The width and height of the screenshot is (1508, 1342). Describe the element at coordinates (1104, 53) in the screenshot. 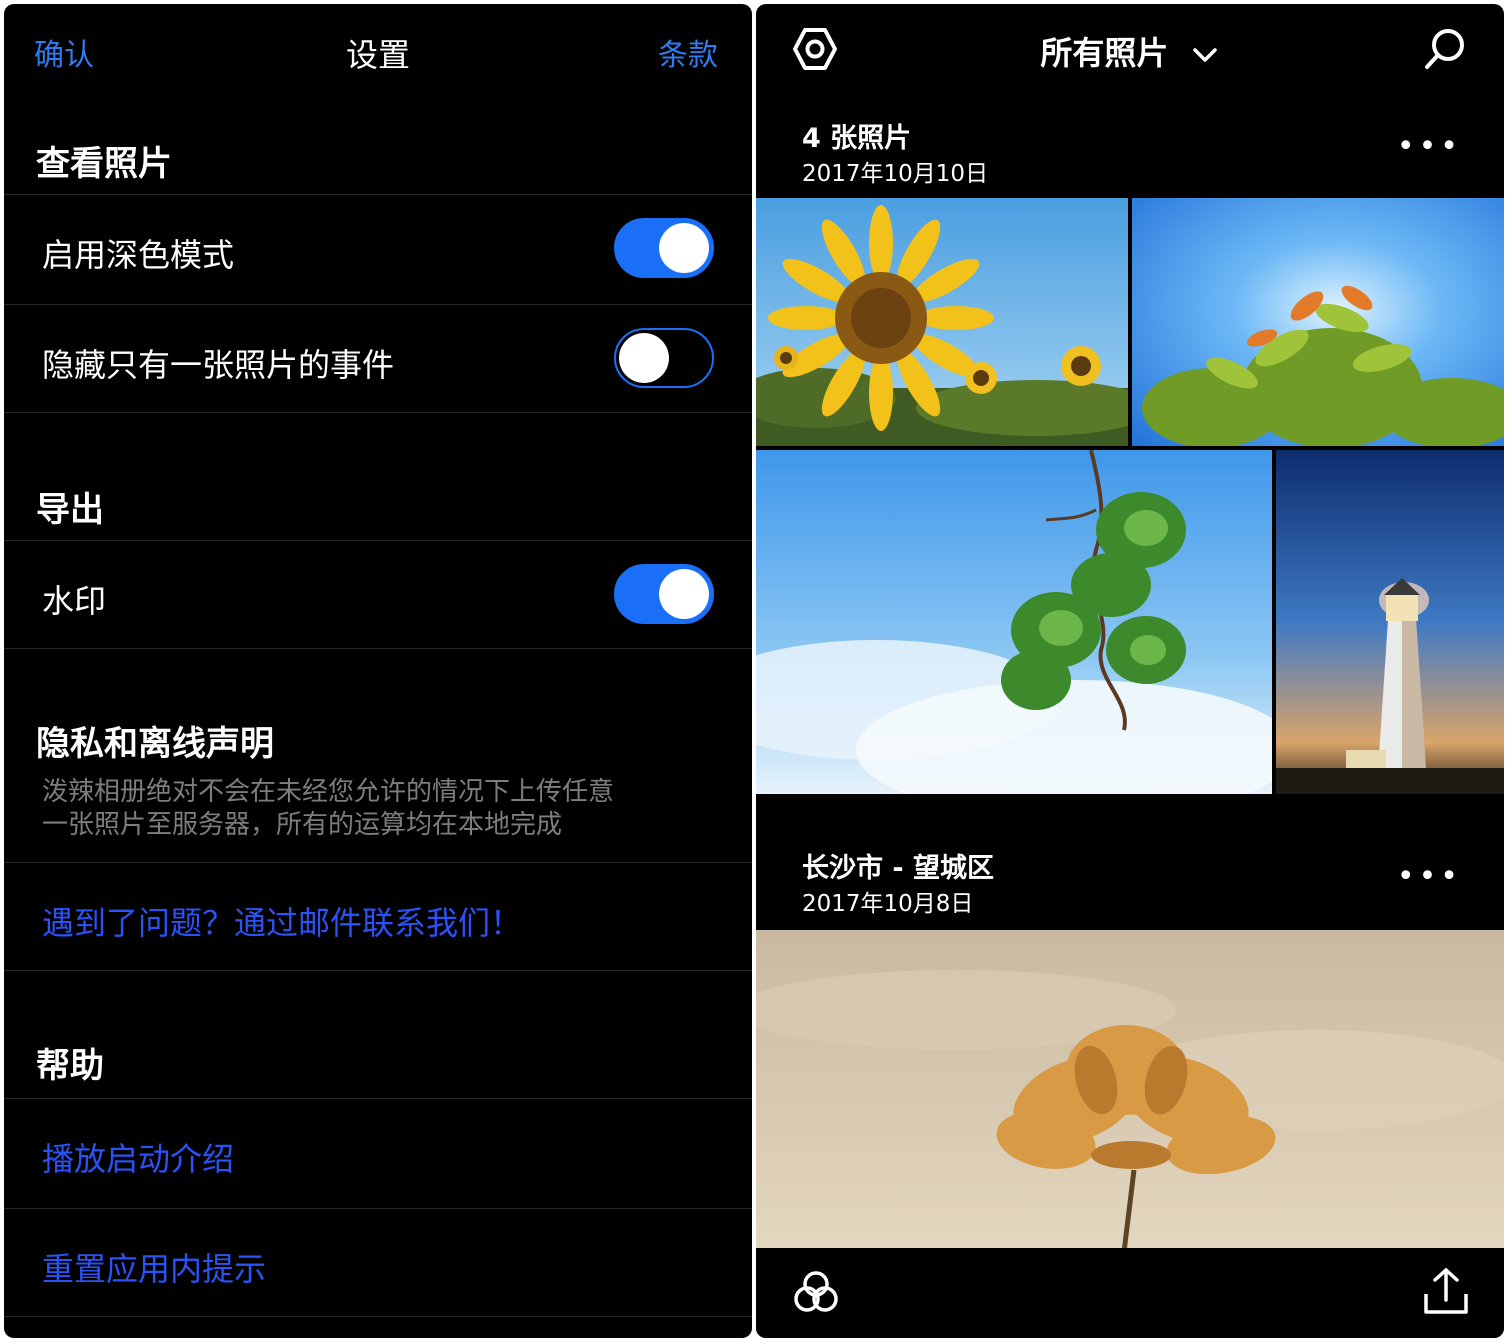

I see `album-title: 所有照片` at that location.